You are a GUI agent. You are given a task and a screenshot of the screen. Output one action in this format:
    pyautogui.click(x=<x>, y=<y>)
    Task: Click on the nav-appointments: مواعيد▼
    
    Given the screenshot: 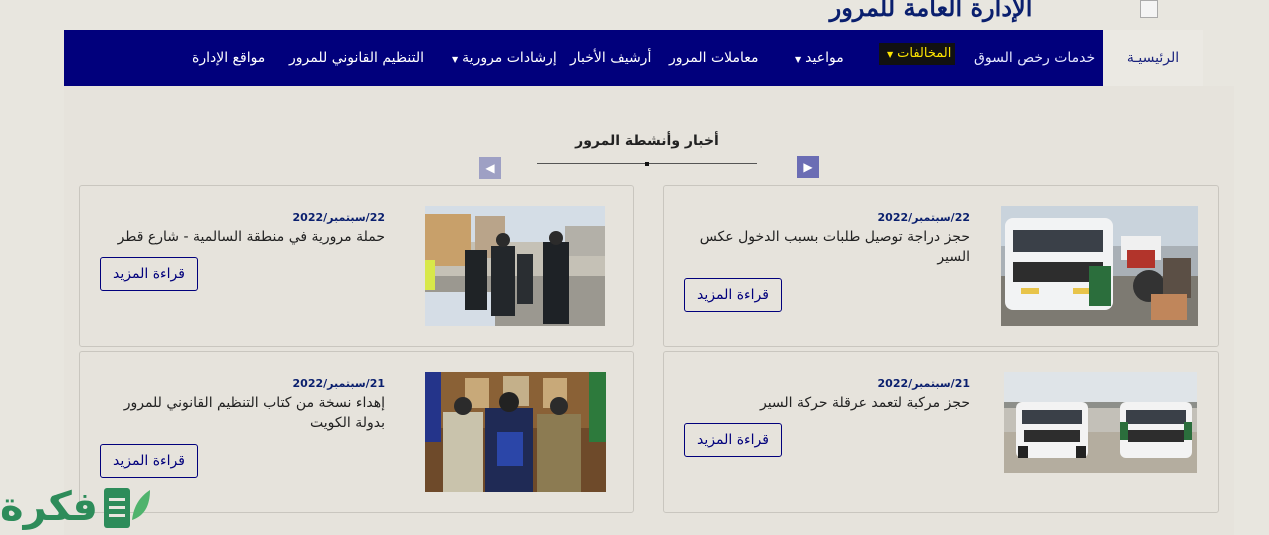 What is the action you would take?
    pyautogui.click(x=817, y=58)
    